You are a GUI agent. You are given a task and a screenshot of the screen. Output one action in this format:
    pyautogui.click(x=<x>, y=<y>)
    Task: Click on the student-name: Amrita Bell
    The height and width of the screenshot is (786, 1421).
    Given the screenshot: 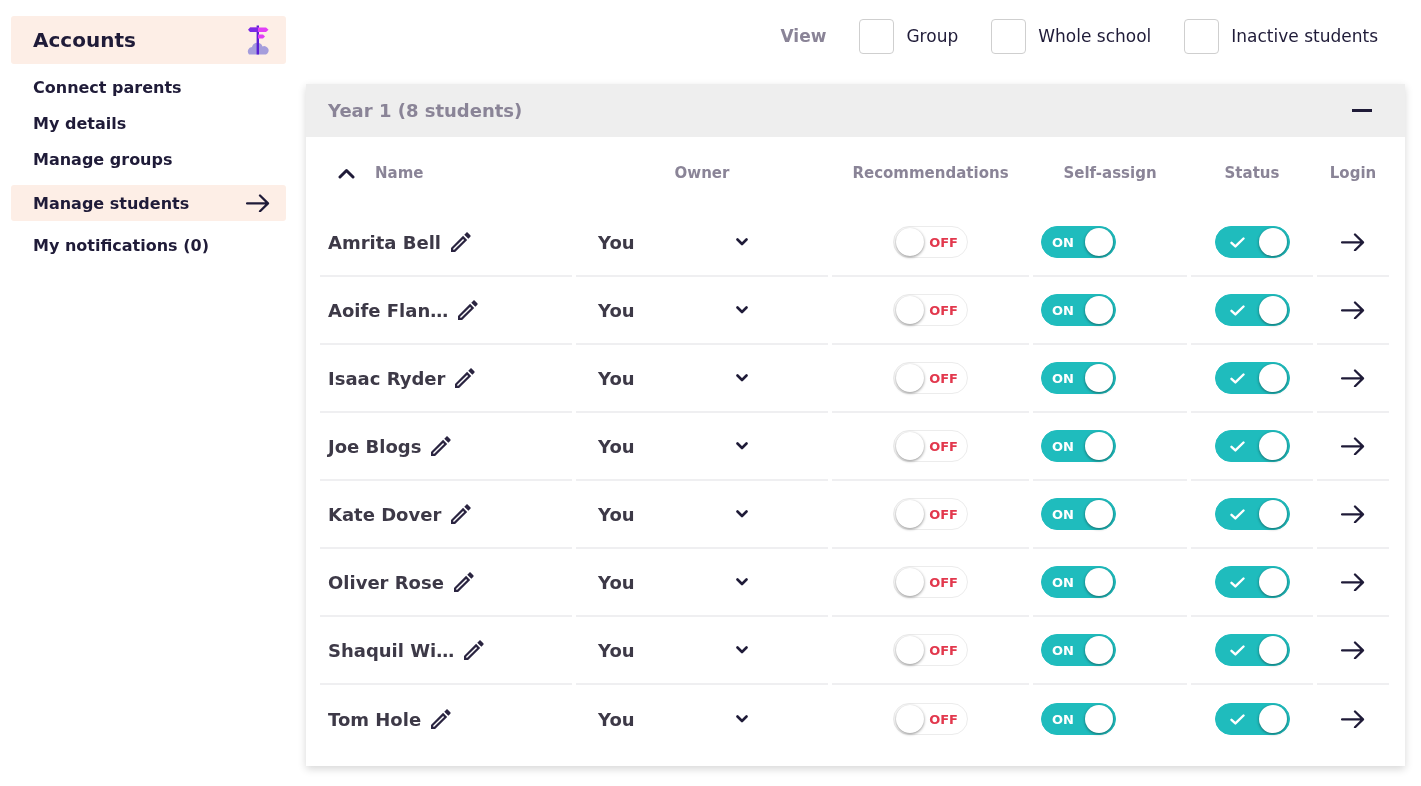 What is the action you would take?
    pyautogui.click(x=385, y=242)
    